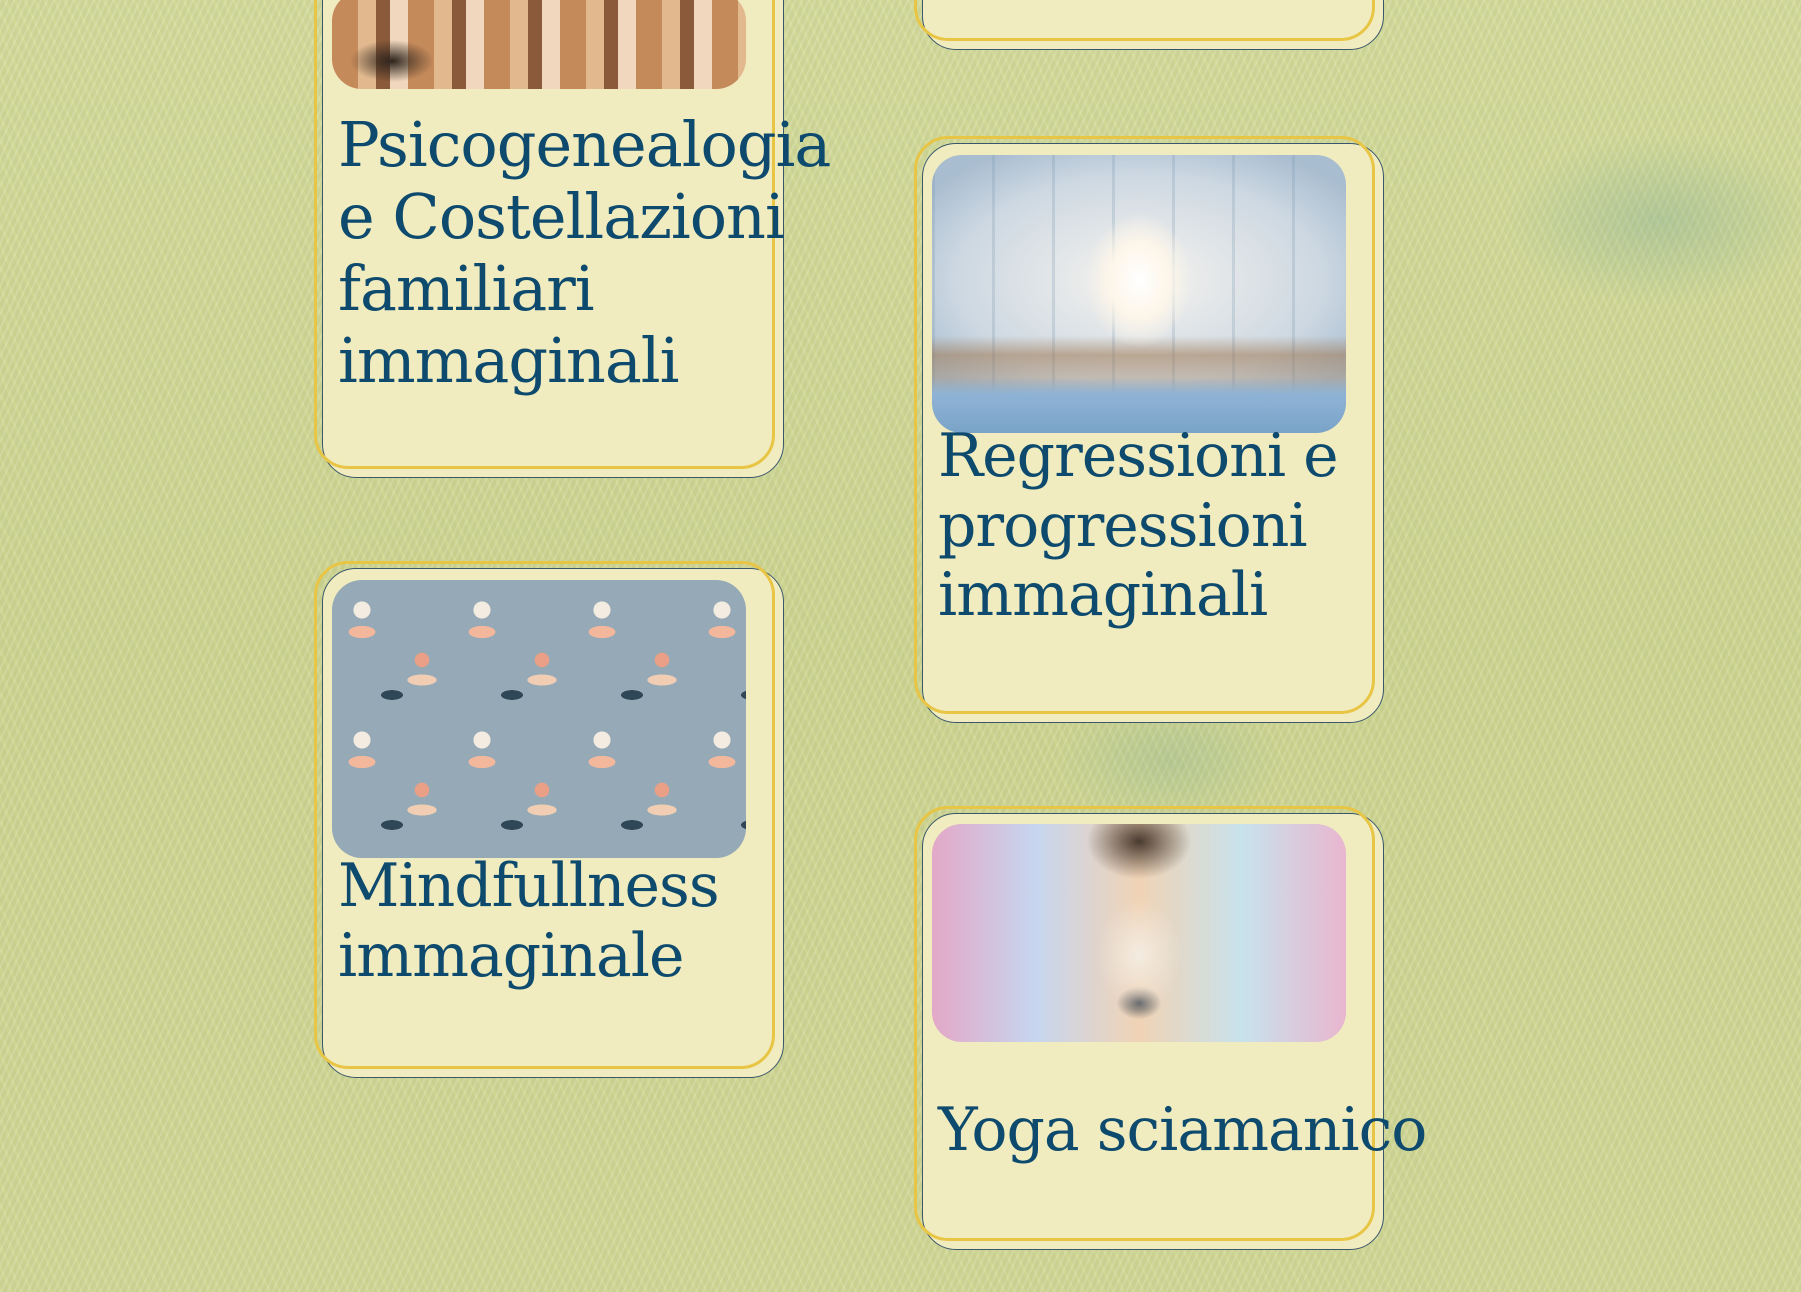 This screenshot has width=1801, height=1292. Describe the element at coordinates (1123, 525) in the screenshot. I see `title-line: progressioni` at that location.